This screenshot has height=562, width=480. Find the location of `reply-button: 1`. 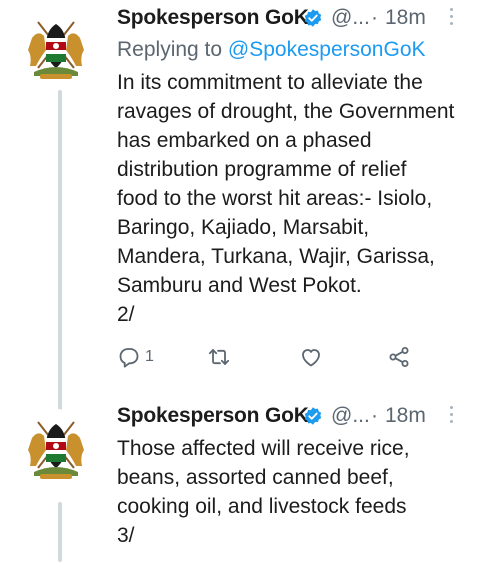

reply-button: 1 is located at coordinates (135, 357).